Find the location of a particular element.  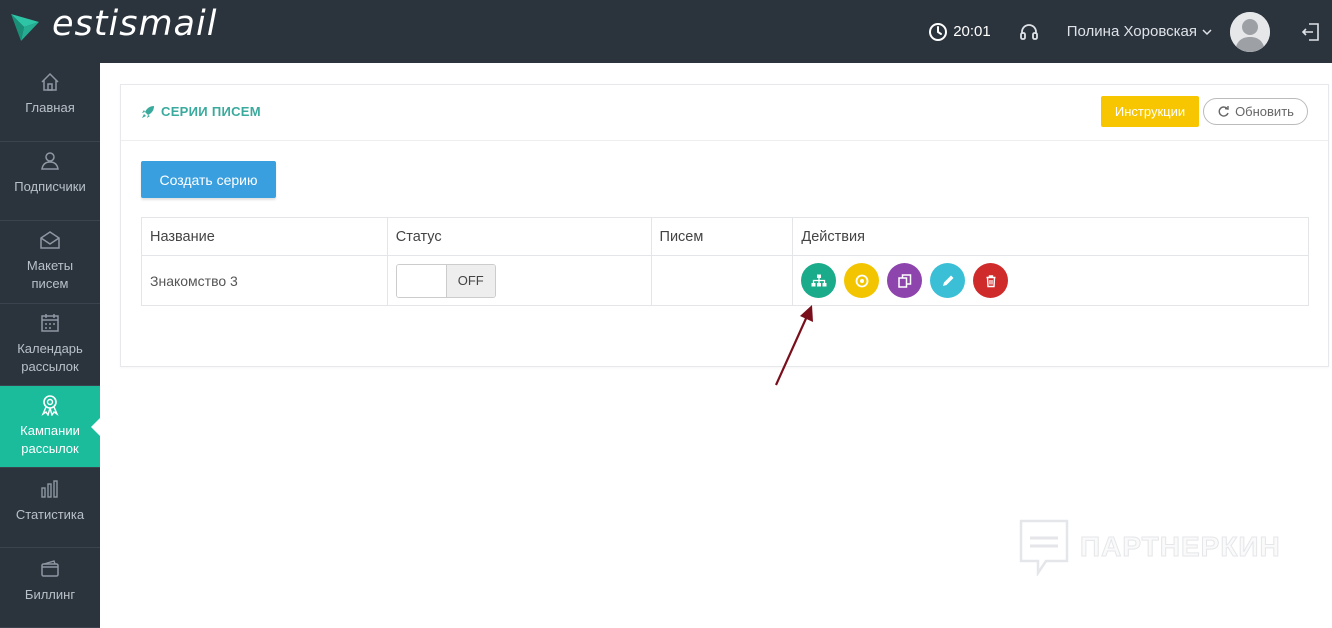

sidebar-item-label: Главная is located at coordinates (50, 107).